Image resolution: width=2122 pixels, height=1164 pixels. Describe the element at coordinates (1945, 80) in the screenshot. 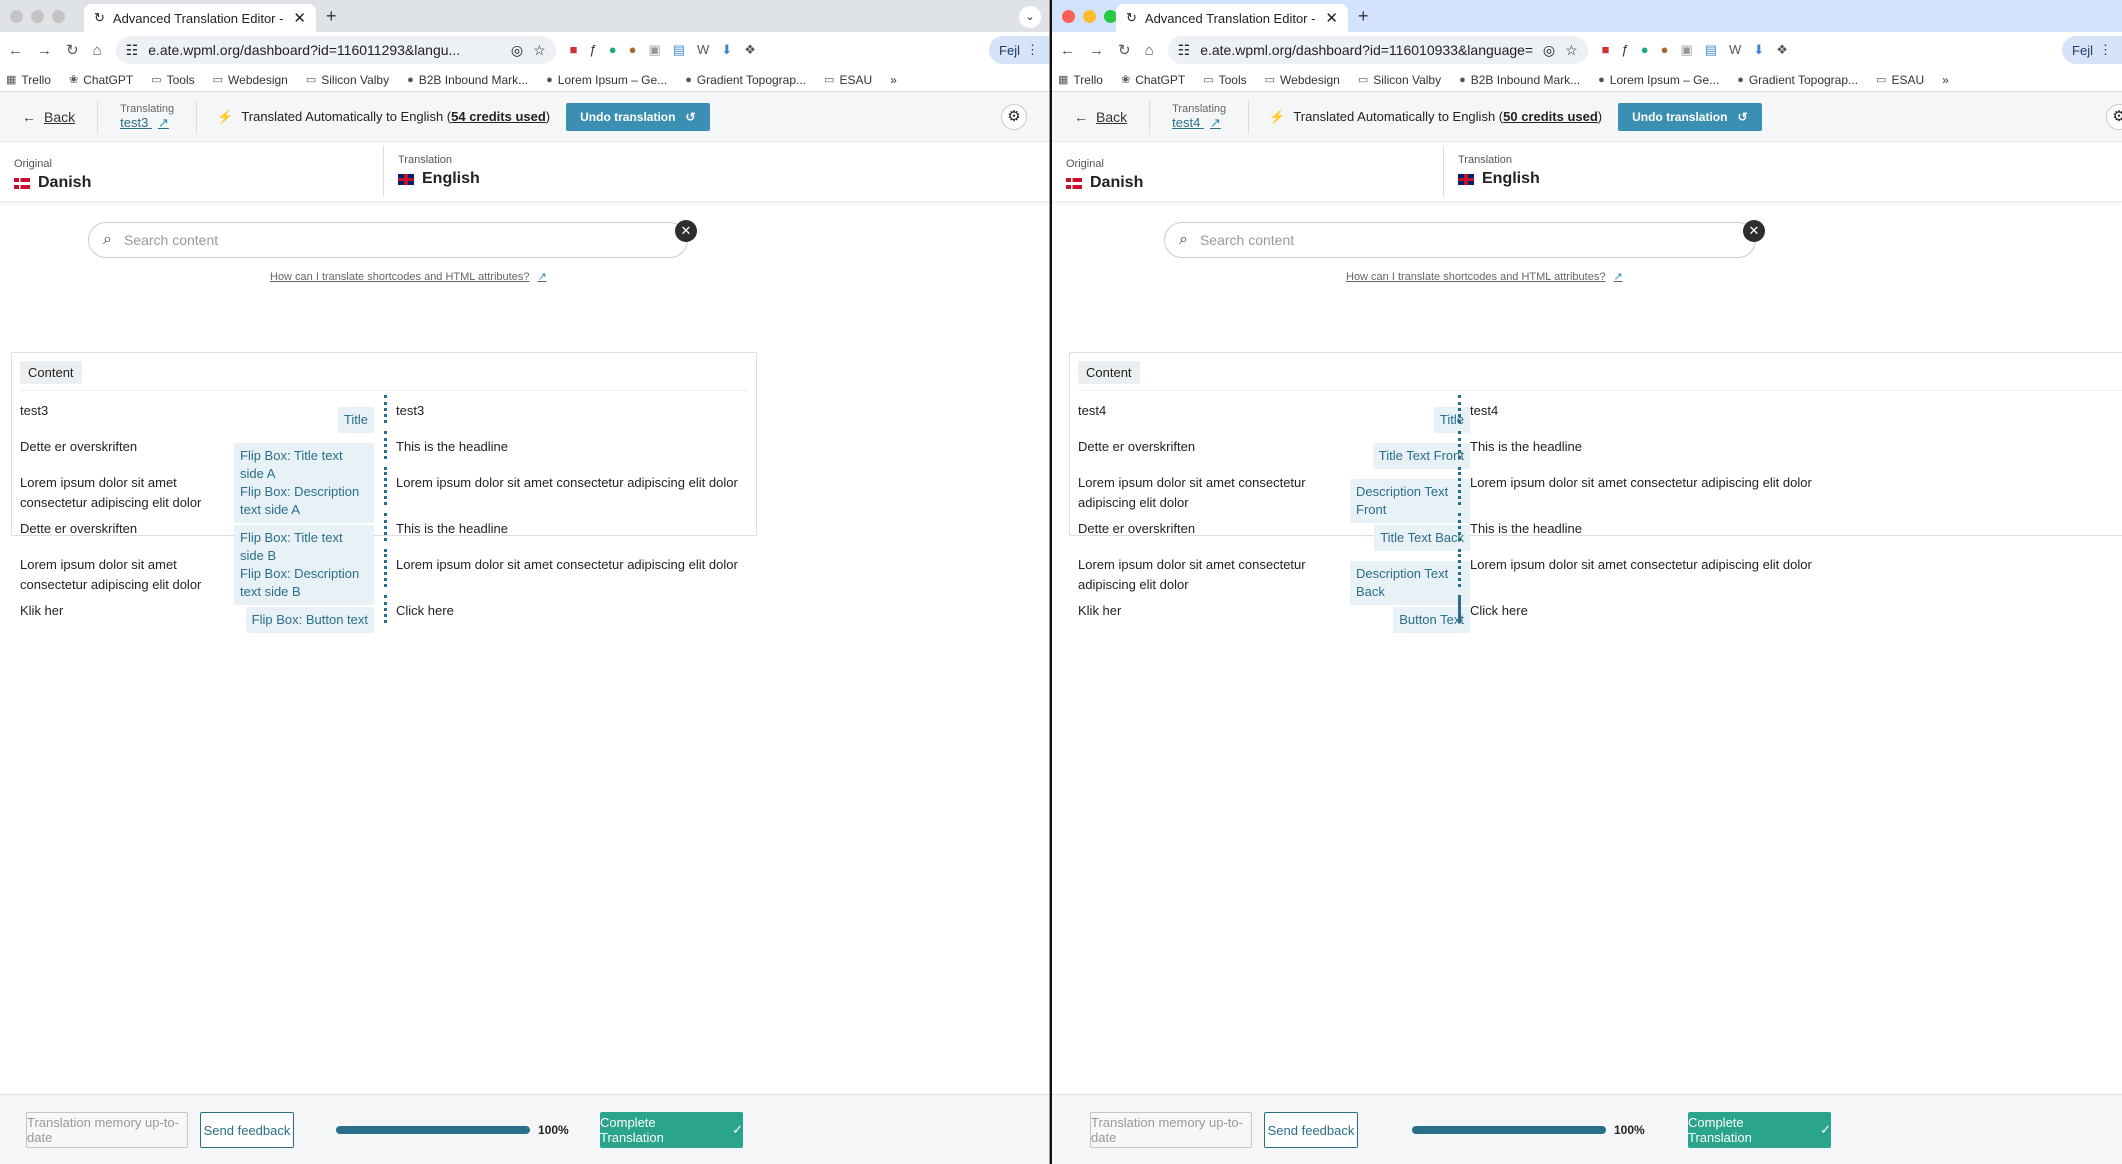

I see `bookmarks-overflow-icon: »` at that location.